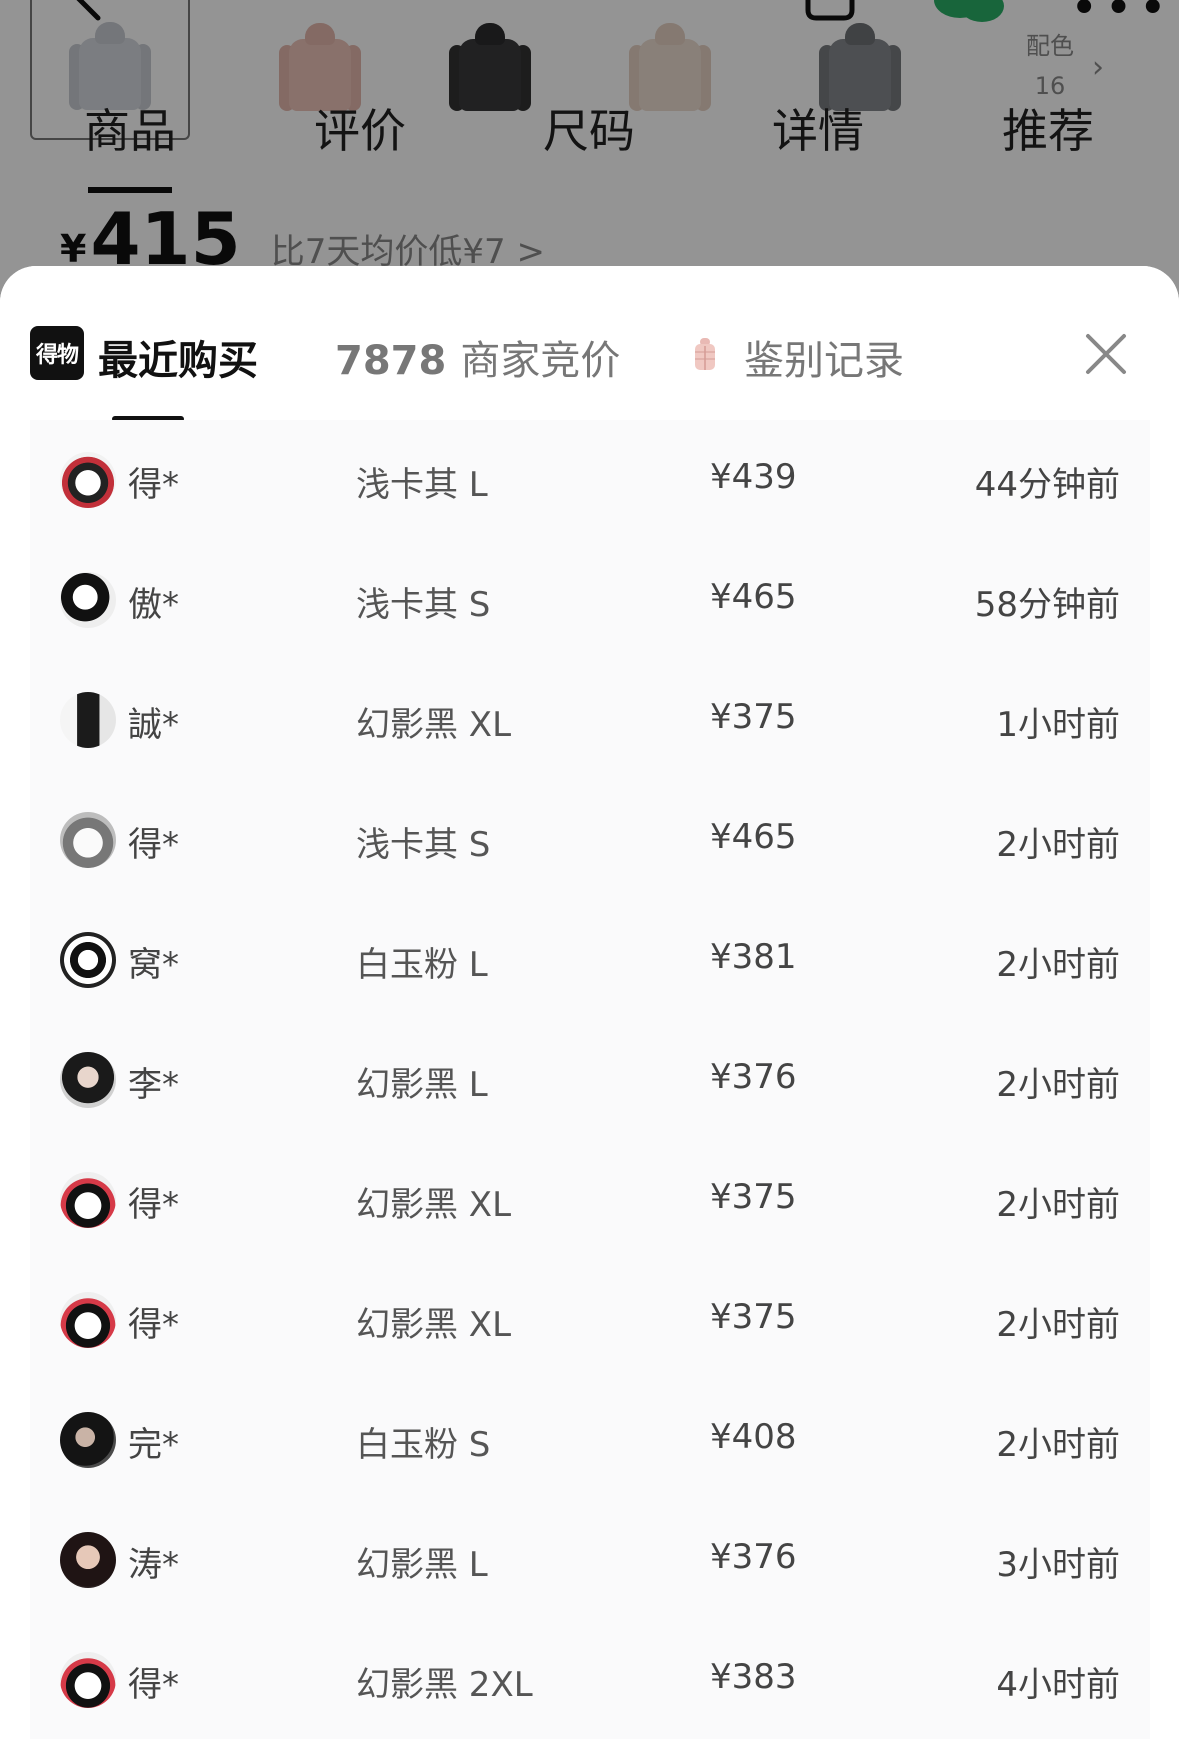  Describe the element at coordinates (423, 1445) in the screenshot. I see `item-spec: 白玉粉 S` at that location.